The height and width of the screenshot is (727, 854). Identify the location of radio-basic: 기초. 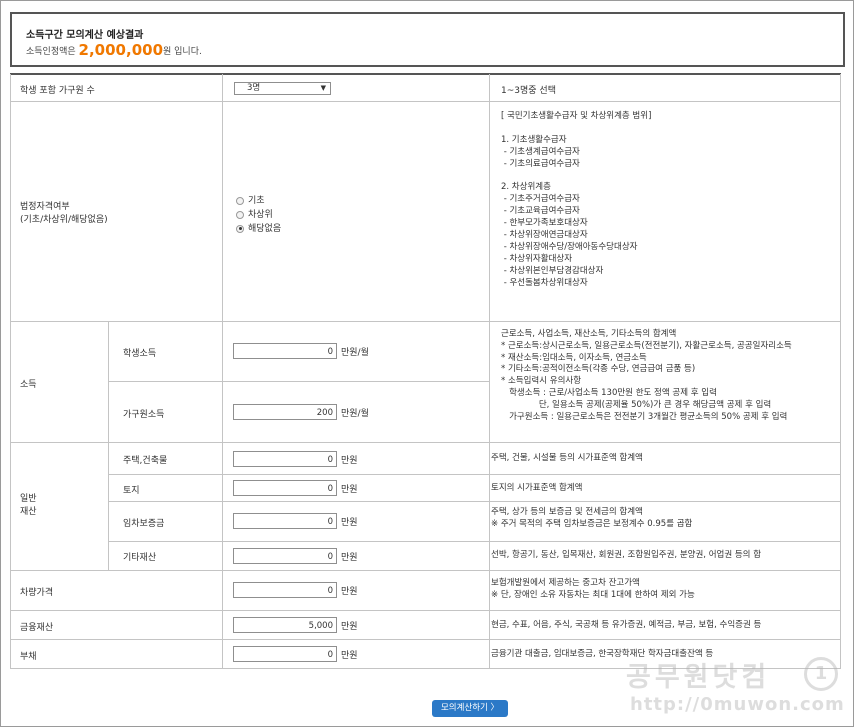
(250, 199).